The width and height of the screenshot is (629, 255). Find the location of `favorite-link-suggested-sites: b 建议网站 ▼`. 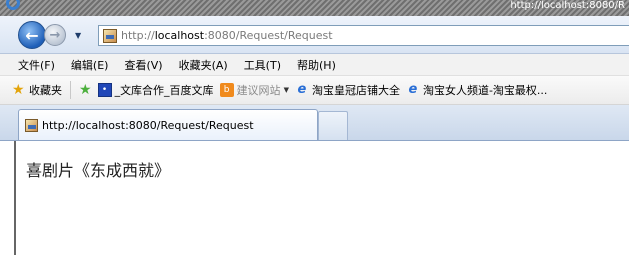

favorite-link-suggested-sites: b 建议网站 ▼ is located at coordinates (254, 90).